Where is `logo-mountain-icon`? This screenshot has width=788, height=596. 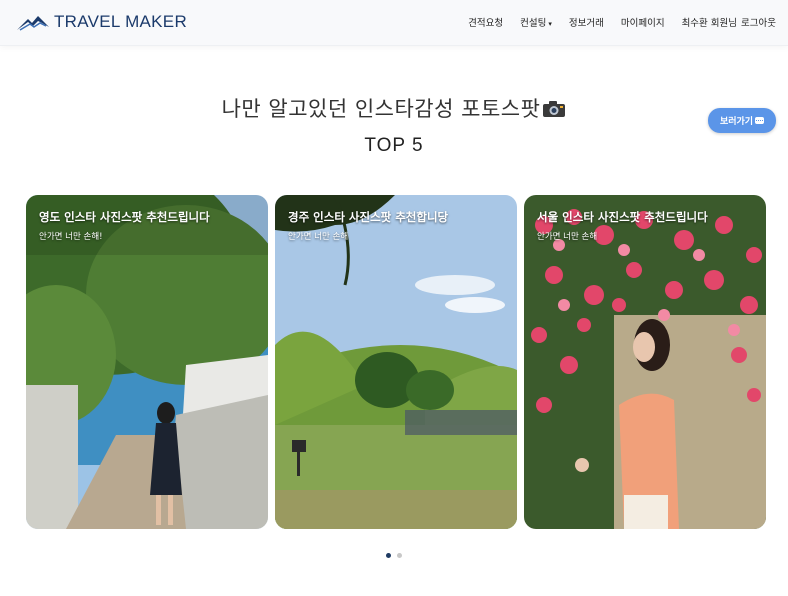 logo-mountain-icon is located at coordinates (33, 23).